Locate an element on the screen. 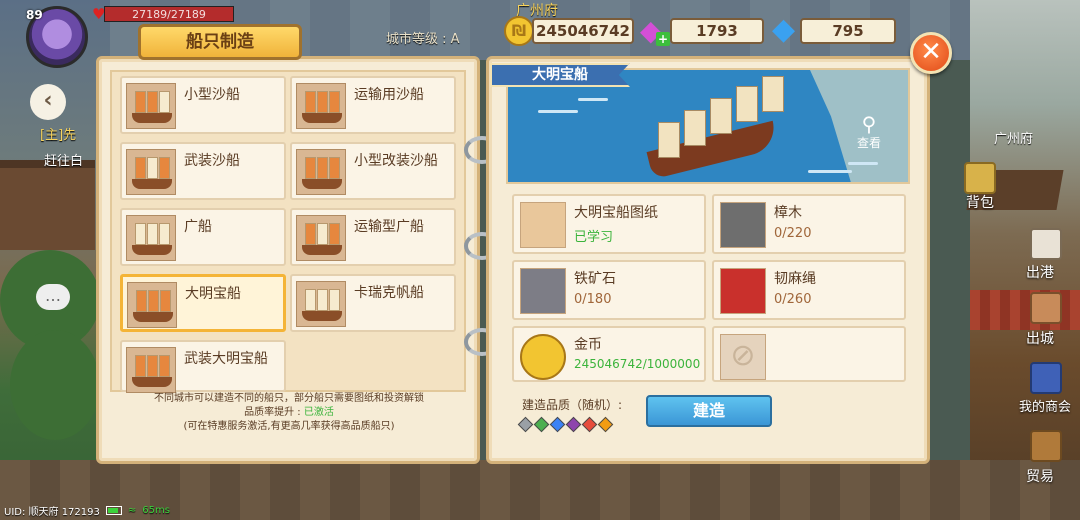  empty-material-slot: ⊘ is located at coordinates (809, 354).